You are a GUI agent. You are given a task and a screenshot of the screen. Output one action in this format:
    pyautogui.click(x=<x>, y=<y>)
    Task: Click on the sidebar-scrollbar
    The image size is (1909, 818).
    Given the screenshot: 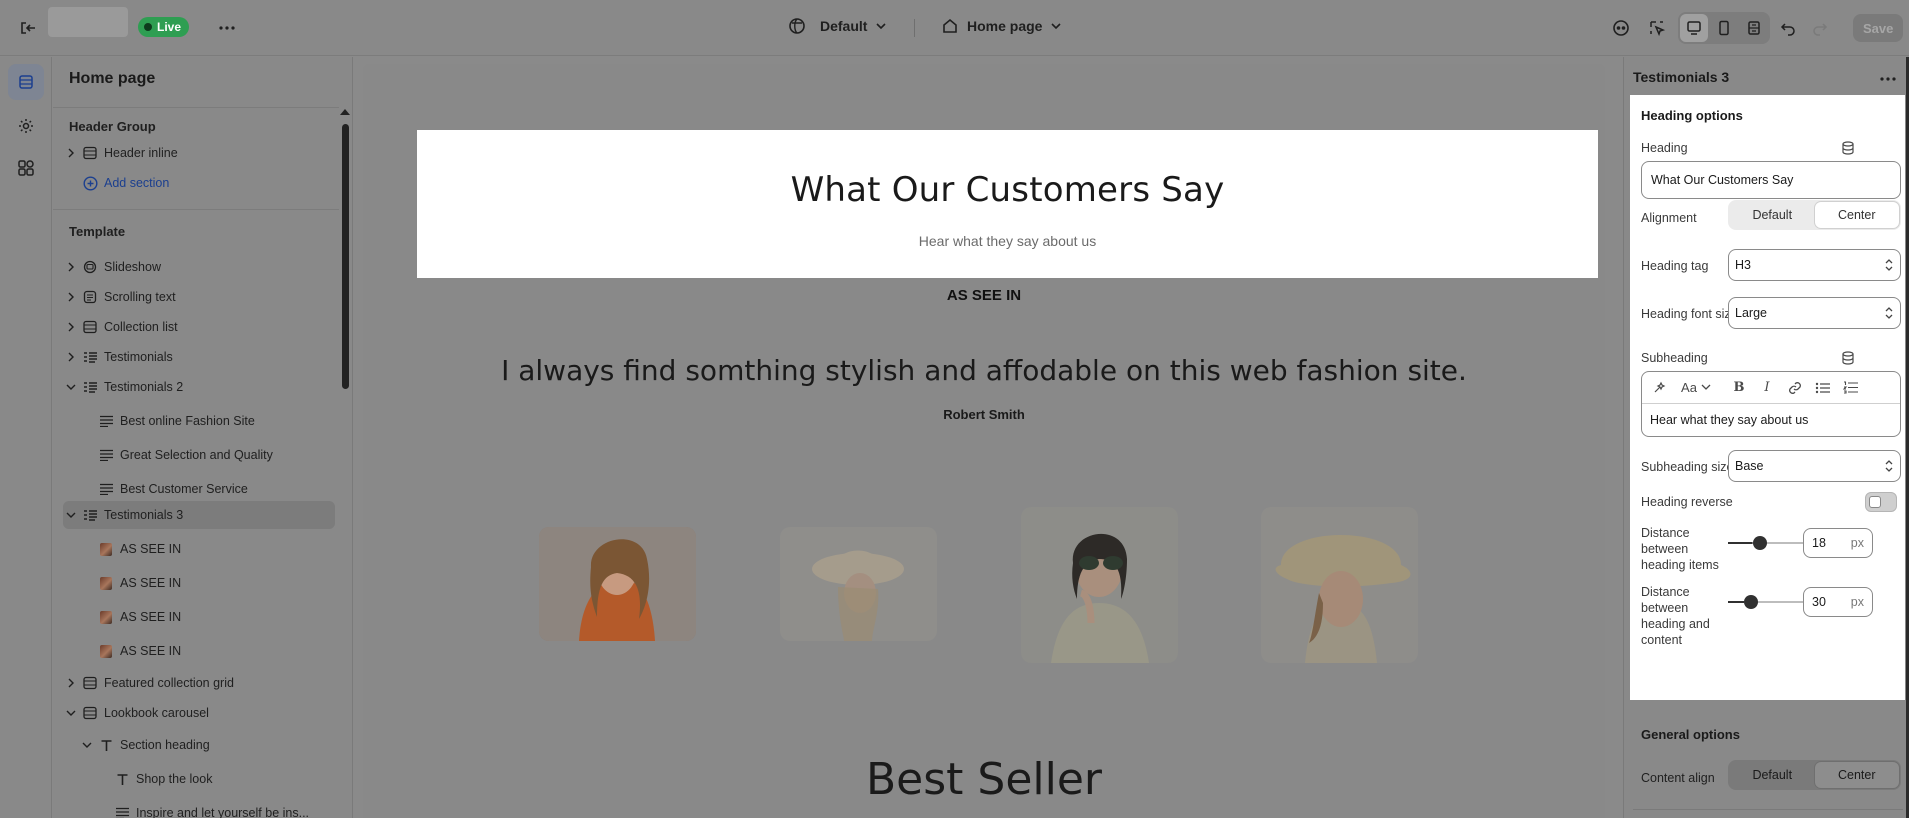 What is the action you would take?
    pyautogui.click(x=345, y=256)
    